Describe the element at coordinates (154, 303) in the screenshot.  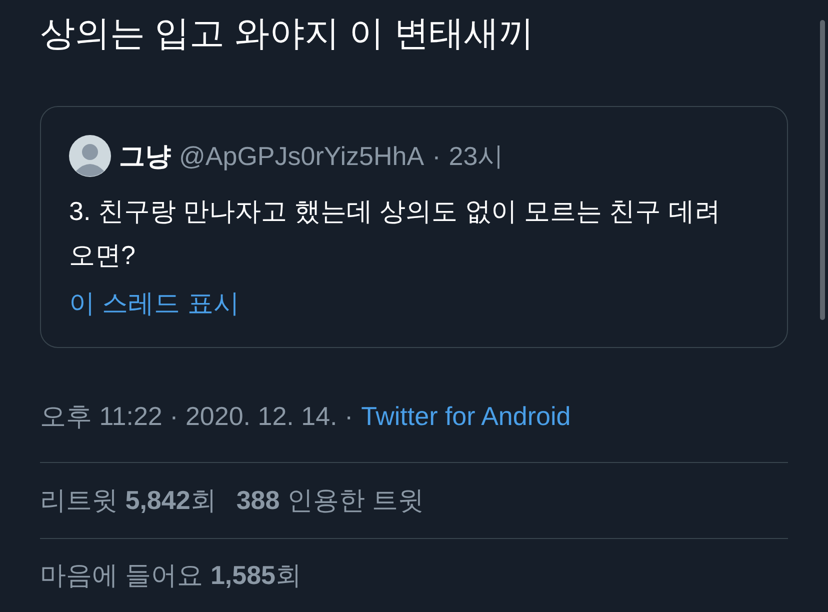
I see `show-thread-link: 이 스레드 표시` at that location.